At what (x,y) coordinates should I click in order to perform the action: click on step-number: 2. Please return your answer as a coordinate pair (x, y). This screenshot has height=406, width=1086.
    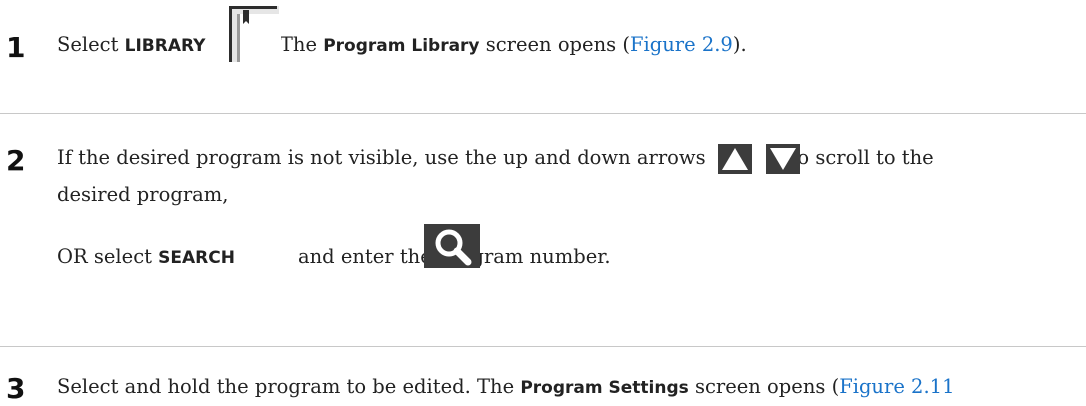
    Looking at the image, I should click on (16, 160).